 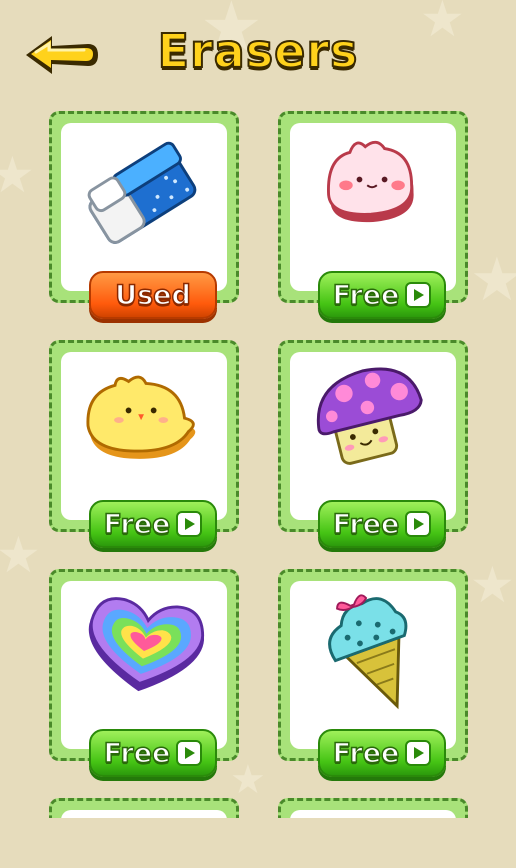 What do you see at coordinates (141, 417) in the screenshot?
I see `yellow-chick-eraser-icon` at bounding box center [141, 417].